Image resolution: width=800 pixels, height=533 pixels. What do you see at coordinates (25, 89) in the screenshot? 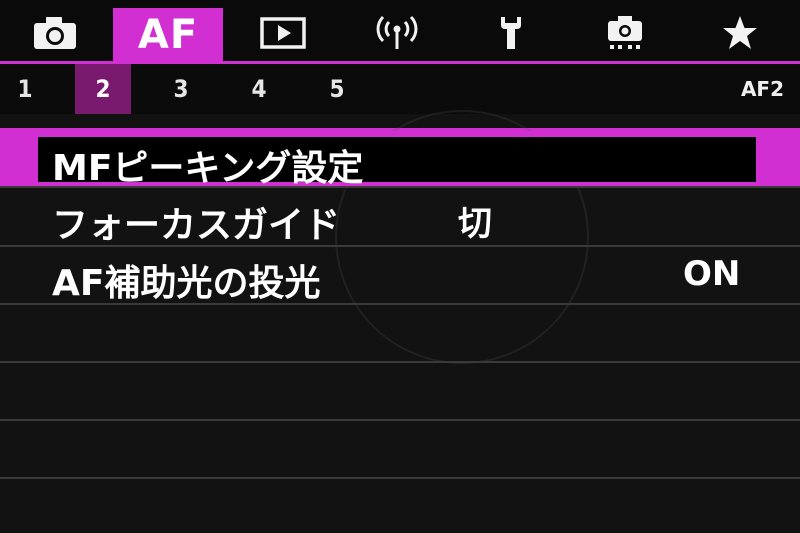
I see `sub-tab-1: 1` at bounding box center [25, 89].